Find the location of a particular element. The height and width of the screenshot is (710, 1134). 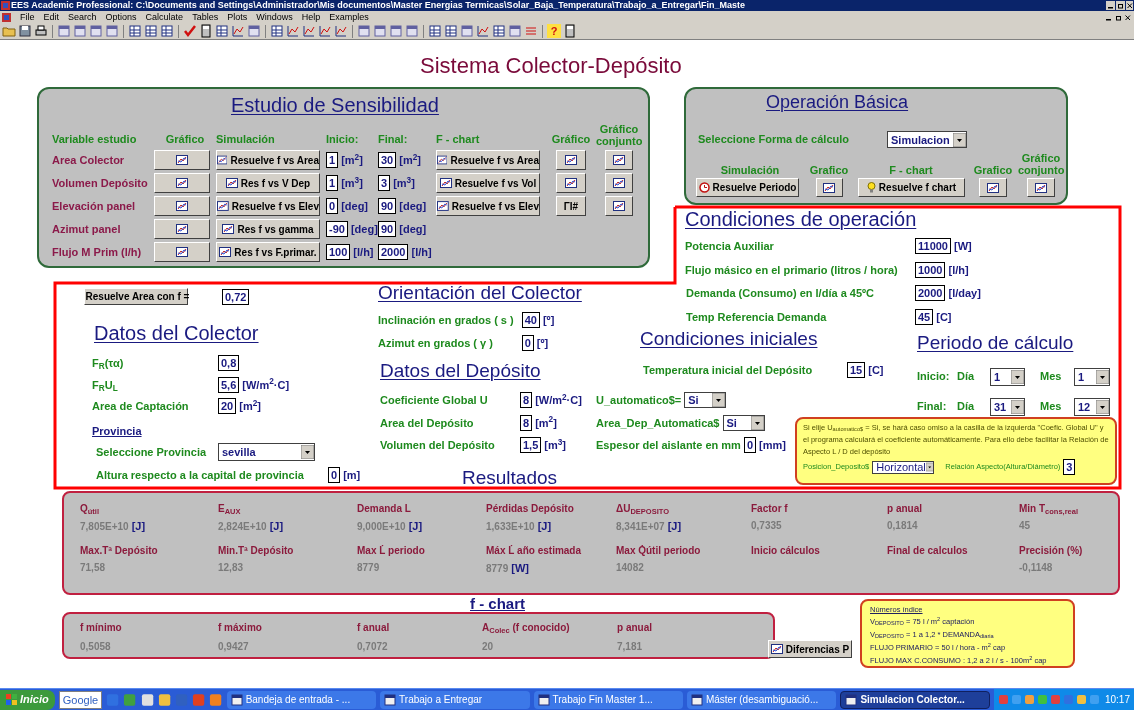

value-field: 45 is located at coordinates (924, 316).